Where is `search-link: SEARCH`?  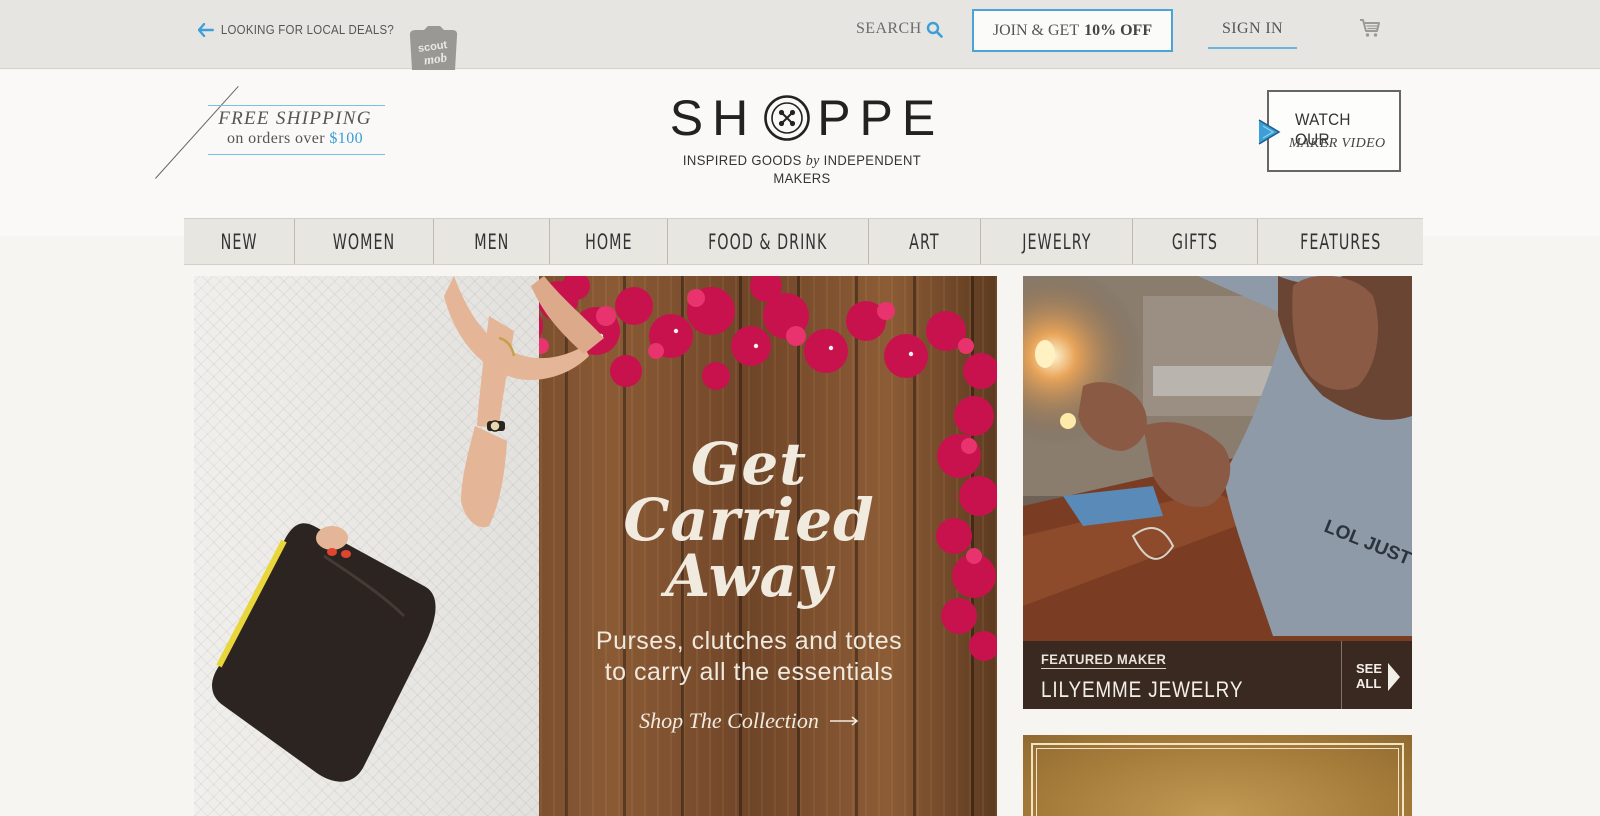 search-link: SEARCH is located at coordinates (899, 29).